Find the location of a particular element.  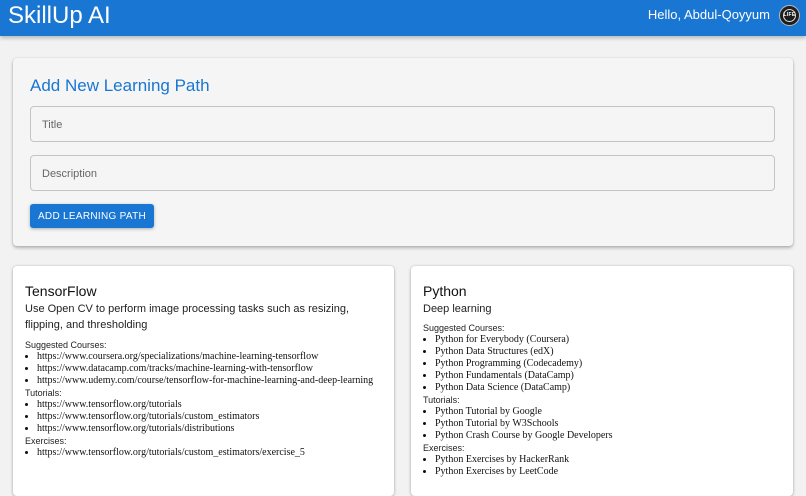

list-item: Python Data Structures (edX) is located at coordinates (604, 352).